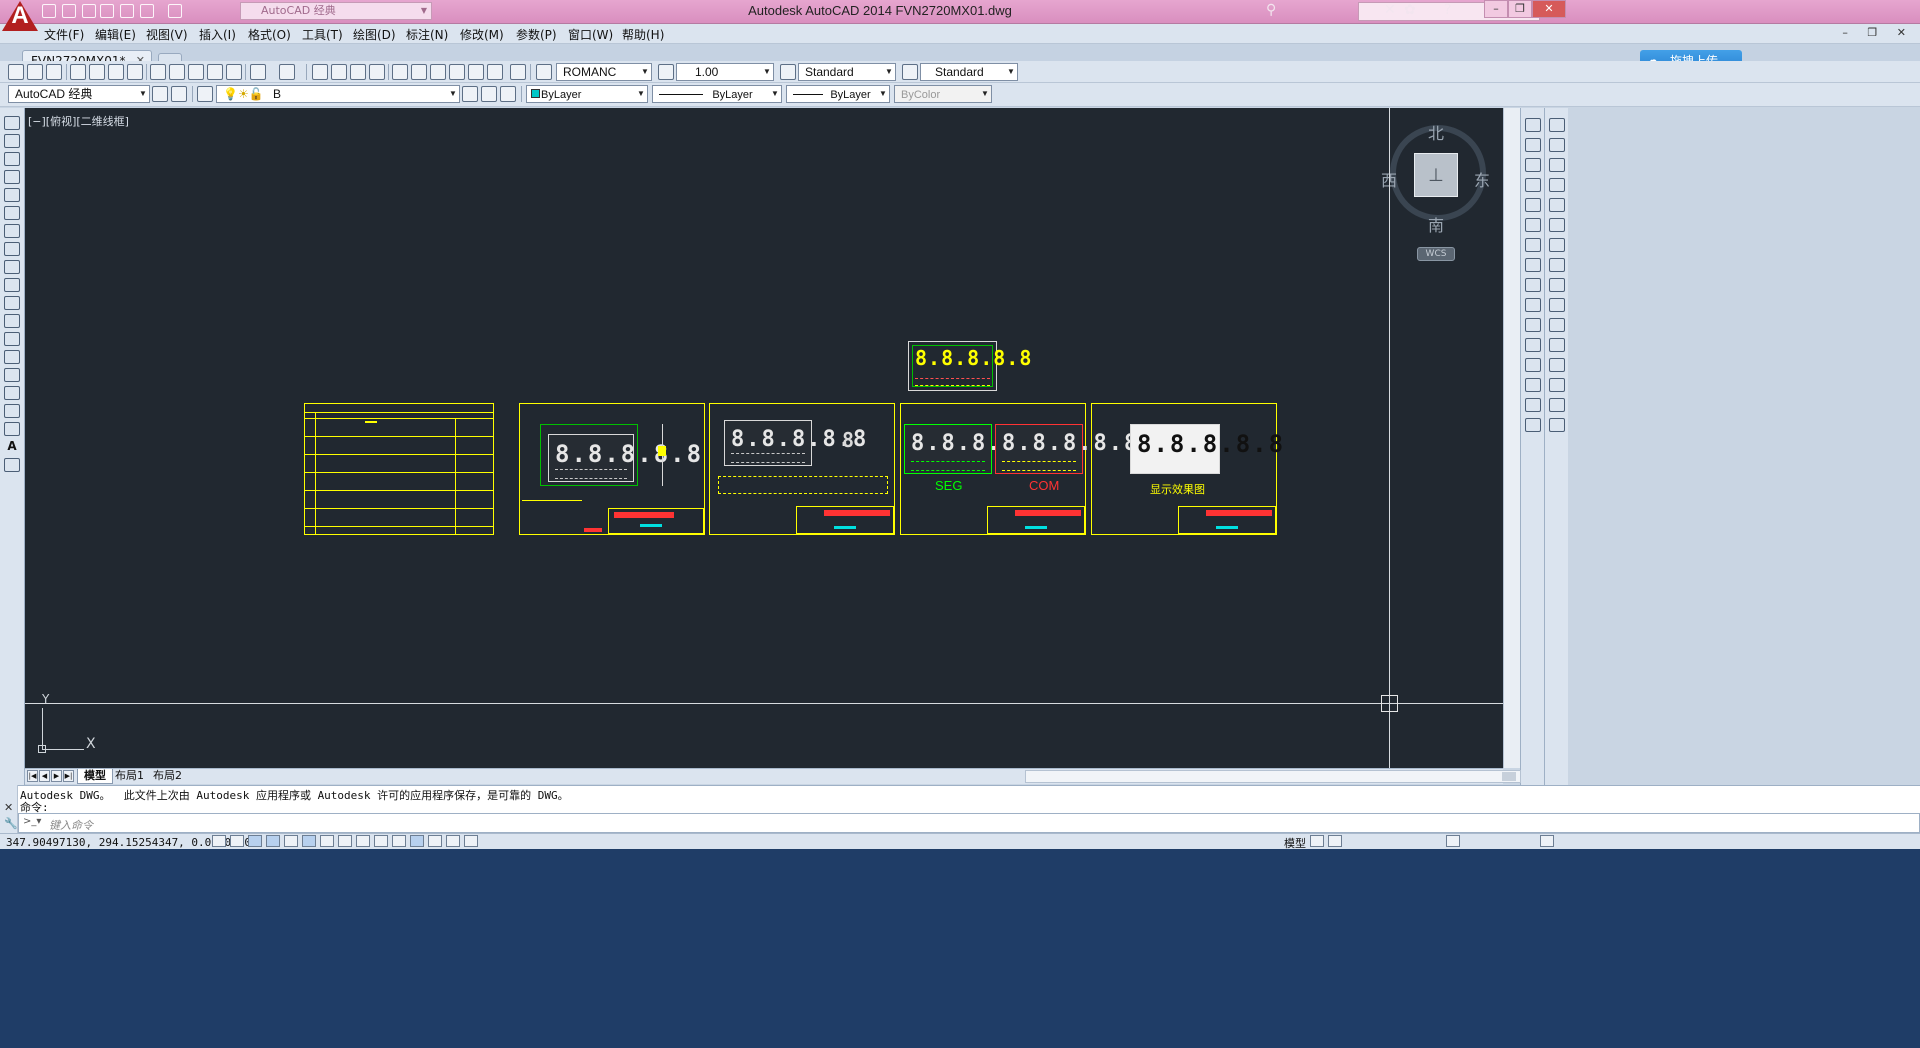  I want to click on tab-layout1: 布局1, so click(129, 776).